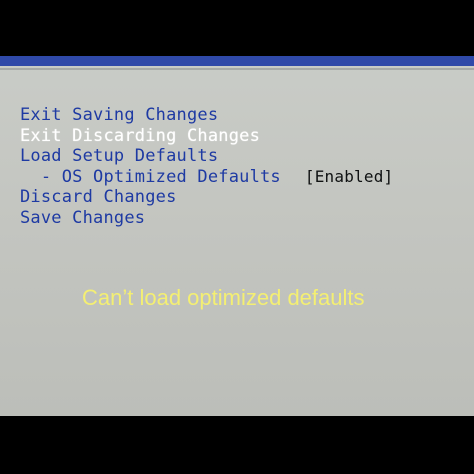 The image size is (474, 474). I want to click on top-divider, so click(237, 69).